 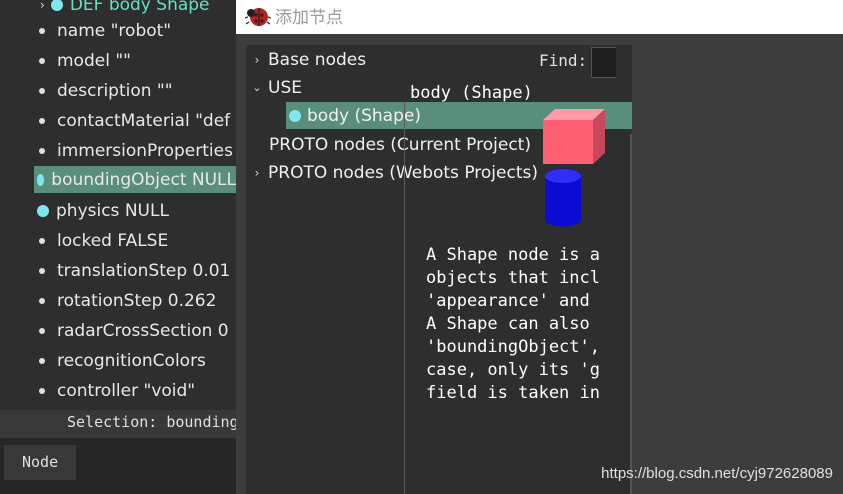 I want to click on tab-label: Node, so click(x=40, y=462).